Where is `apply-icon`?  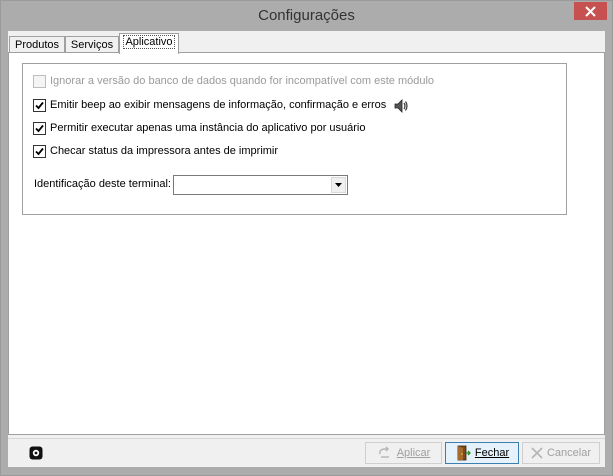 apply-icon is located at coordinates (383, 452).